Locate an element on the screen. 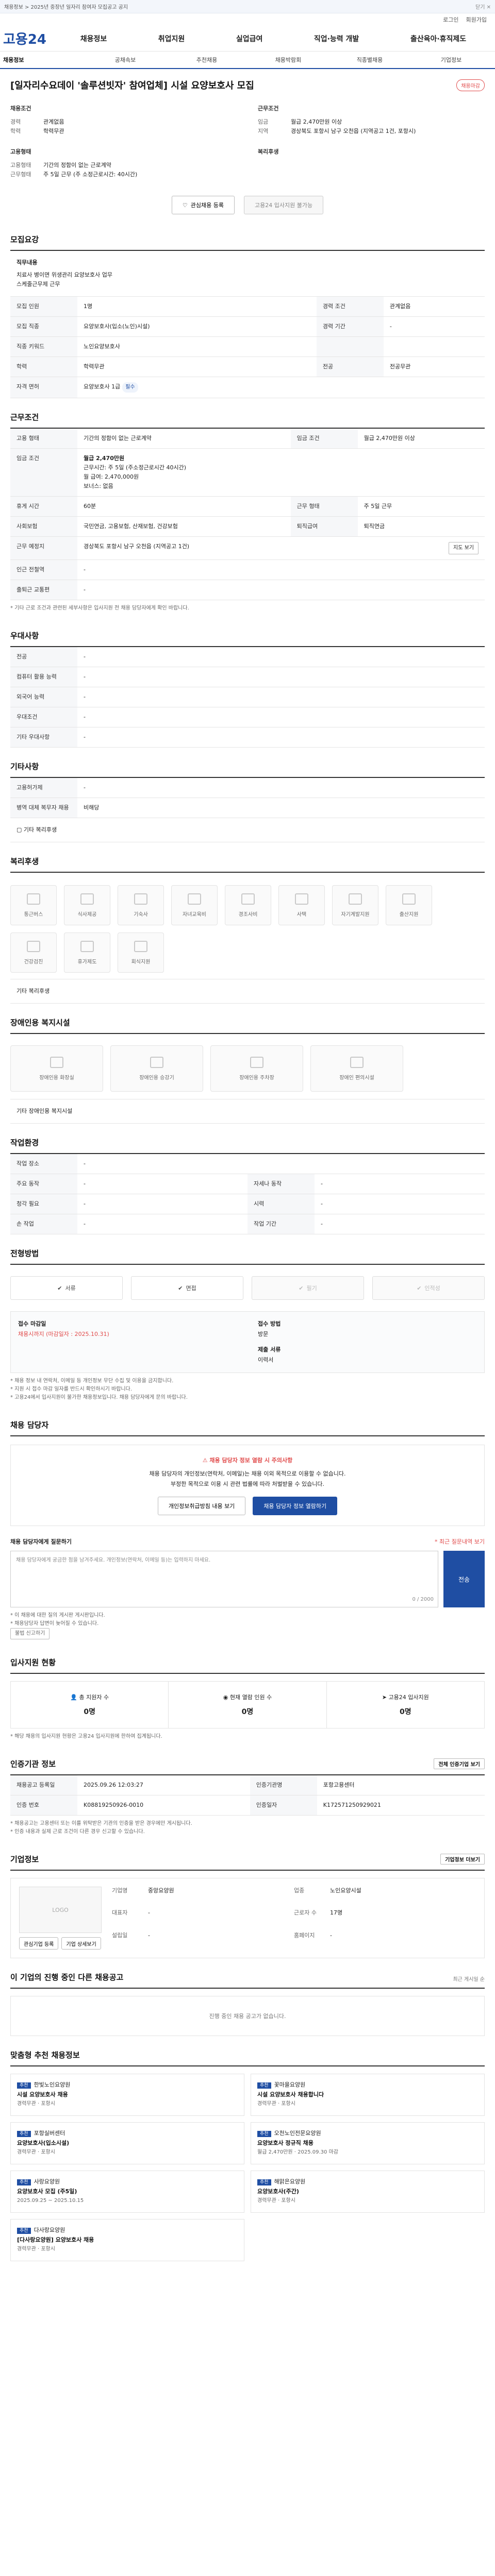 The width and height of the screenshot is (495, 2576). welfare-item: 출산지원 is located at coordinates (409, 905).